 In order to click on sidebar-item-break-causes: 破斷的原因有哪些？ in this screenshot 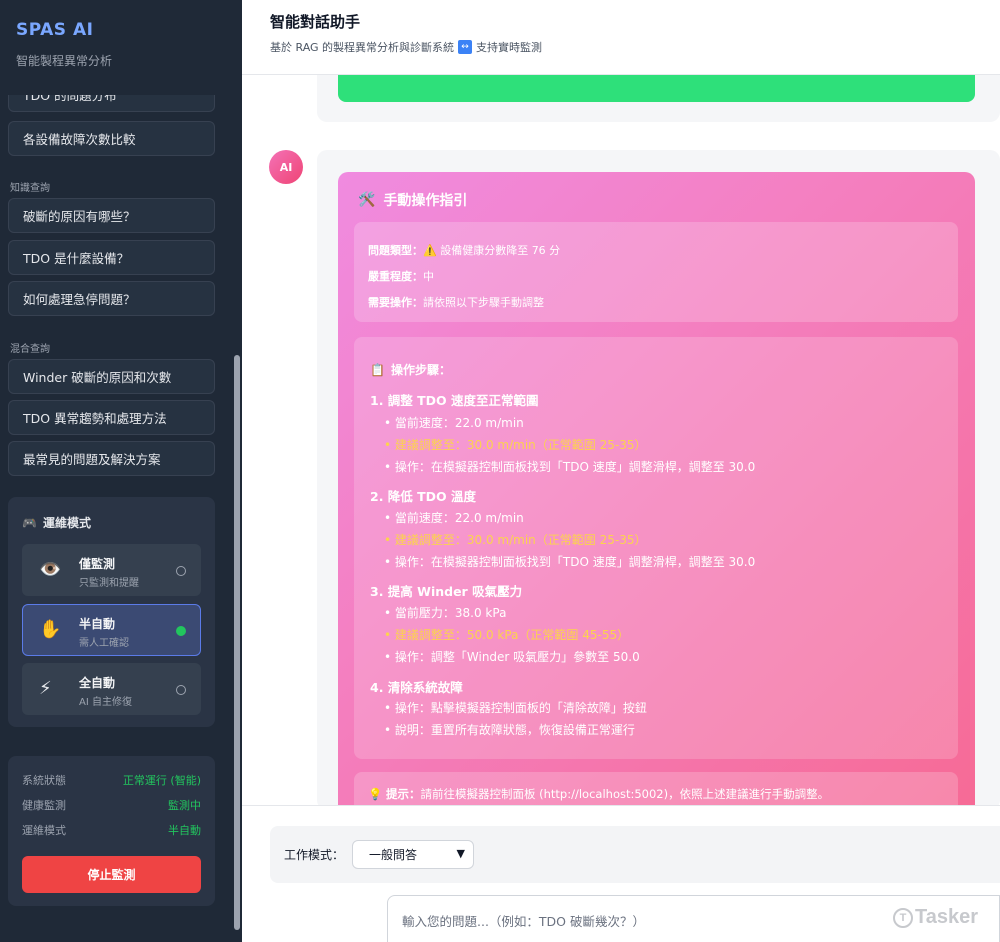, I will do `click(111, 215)`.